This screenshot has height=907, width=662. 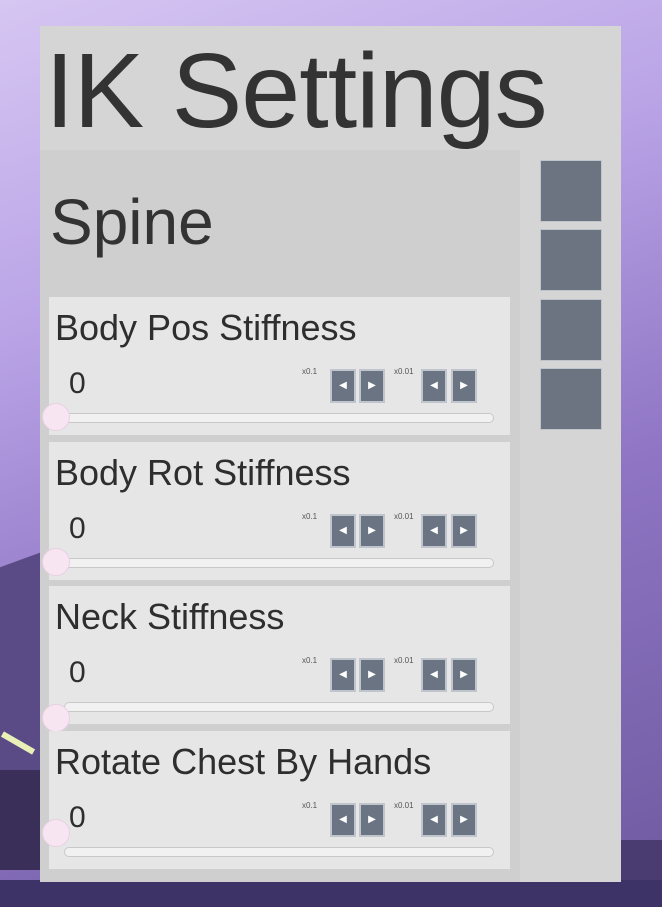 What do you see at coordinates (276, 511) in the screenshot?
I see `setting-body-rot-stiffness: Body Rot Stiffness 0 x0.1 ◀ ▶ x0.01 ◀ ▶` at bounding box center [276, 511].